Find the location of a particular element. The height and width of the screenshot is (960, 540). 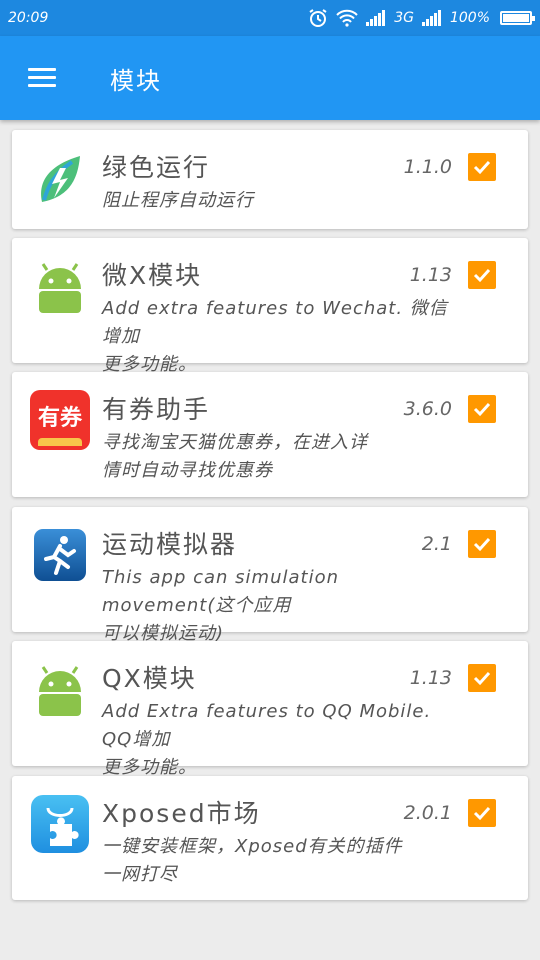

status-icons: 3G 100% is located at coordinates (421, 18).